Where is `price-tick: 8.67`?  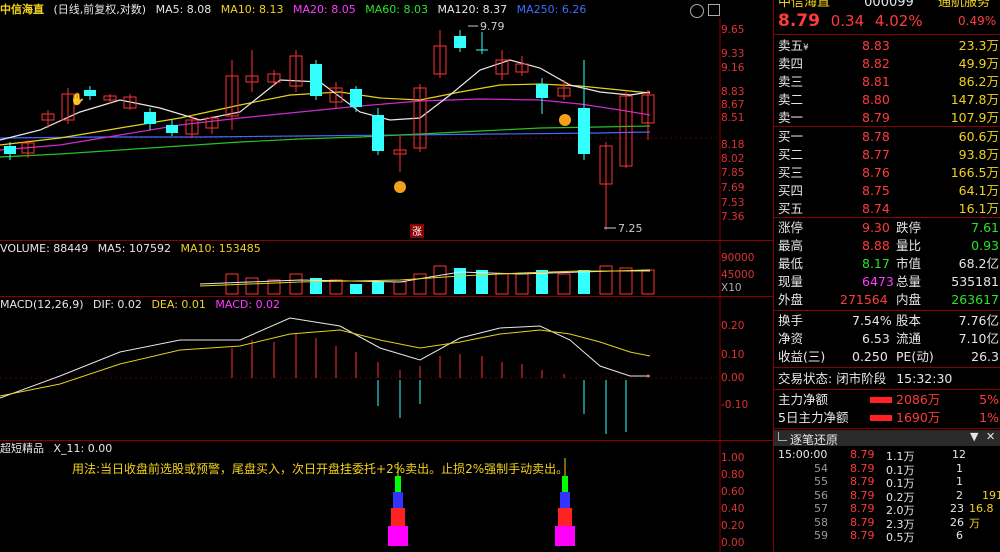 price-tick: 8.67 is located at coordinates (733, 105).